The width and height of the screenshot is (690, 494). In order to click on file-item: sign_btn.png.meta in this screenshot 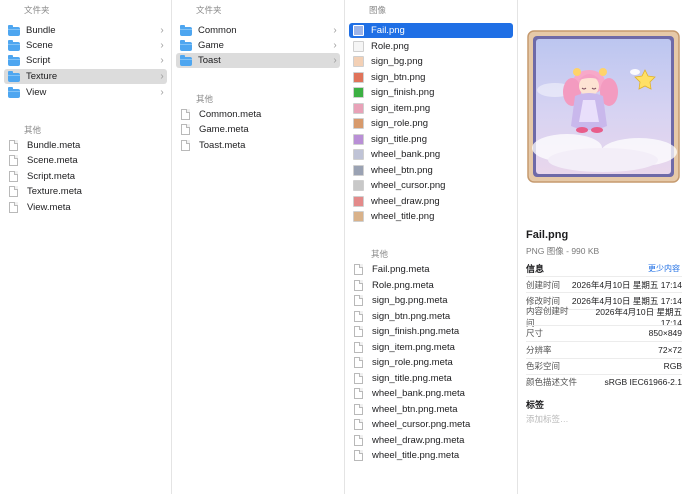, I will do `click(431, 316)`.